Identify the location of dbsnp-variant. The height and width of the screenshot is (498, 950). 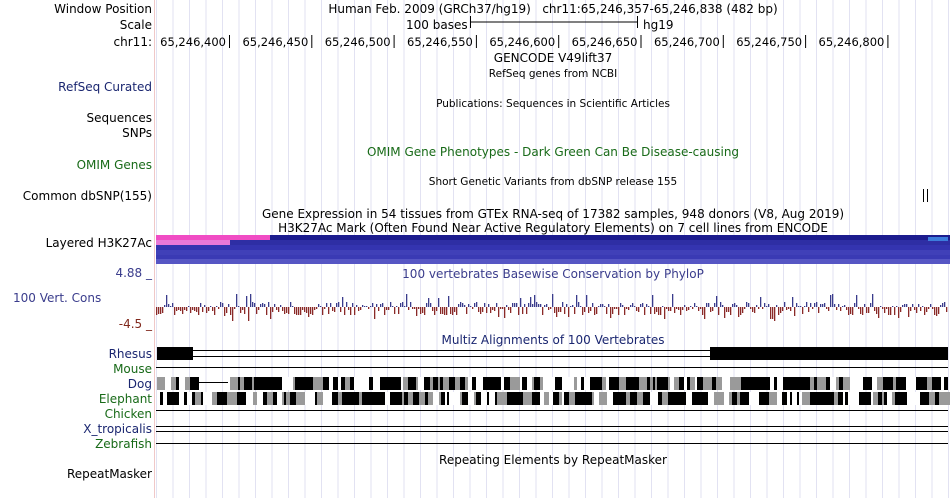
(927, 195).